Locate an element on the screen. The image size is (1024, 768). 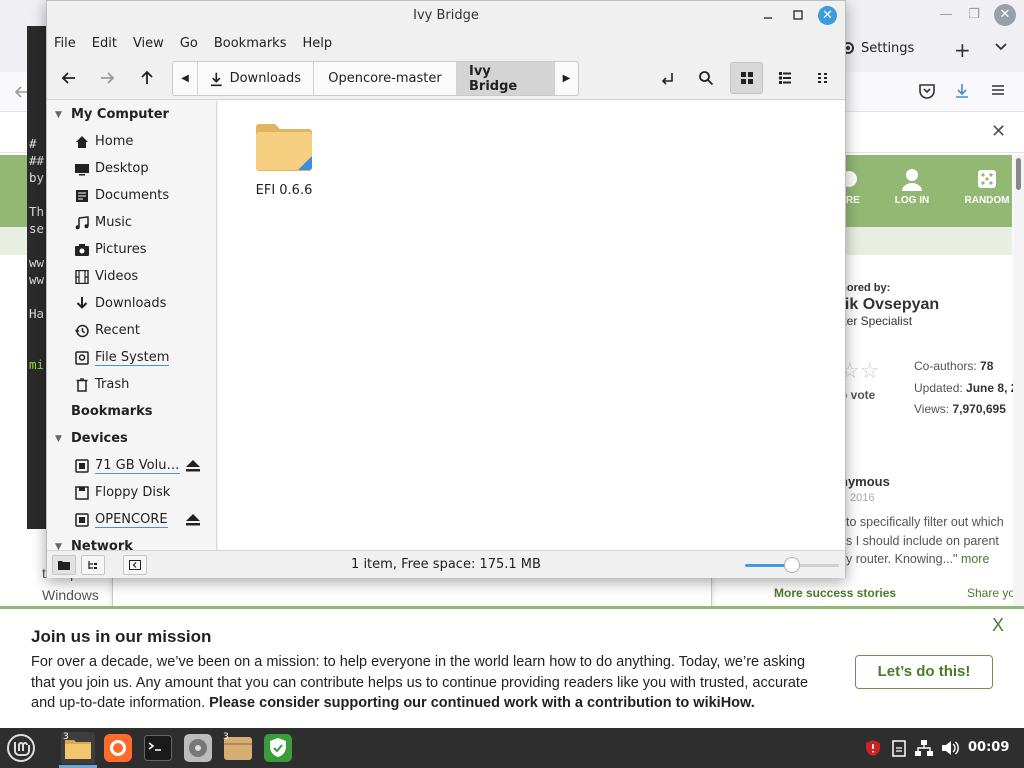
close-button: ✕ is located at coordinates (827, 15).